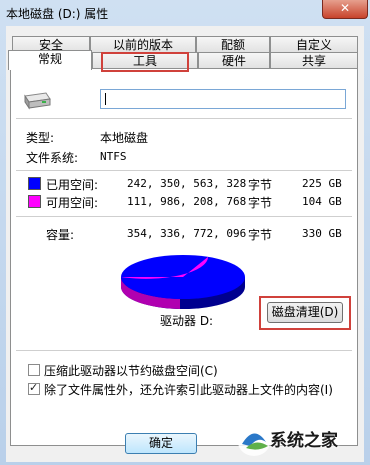  Describe the element at coordinates (143, 44) in the screenshot. I see `tab-previous-versions: 以前的版本` at that location.